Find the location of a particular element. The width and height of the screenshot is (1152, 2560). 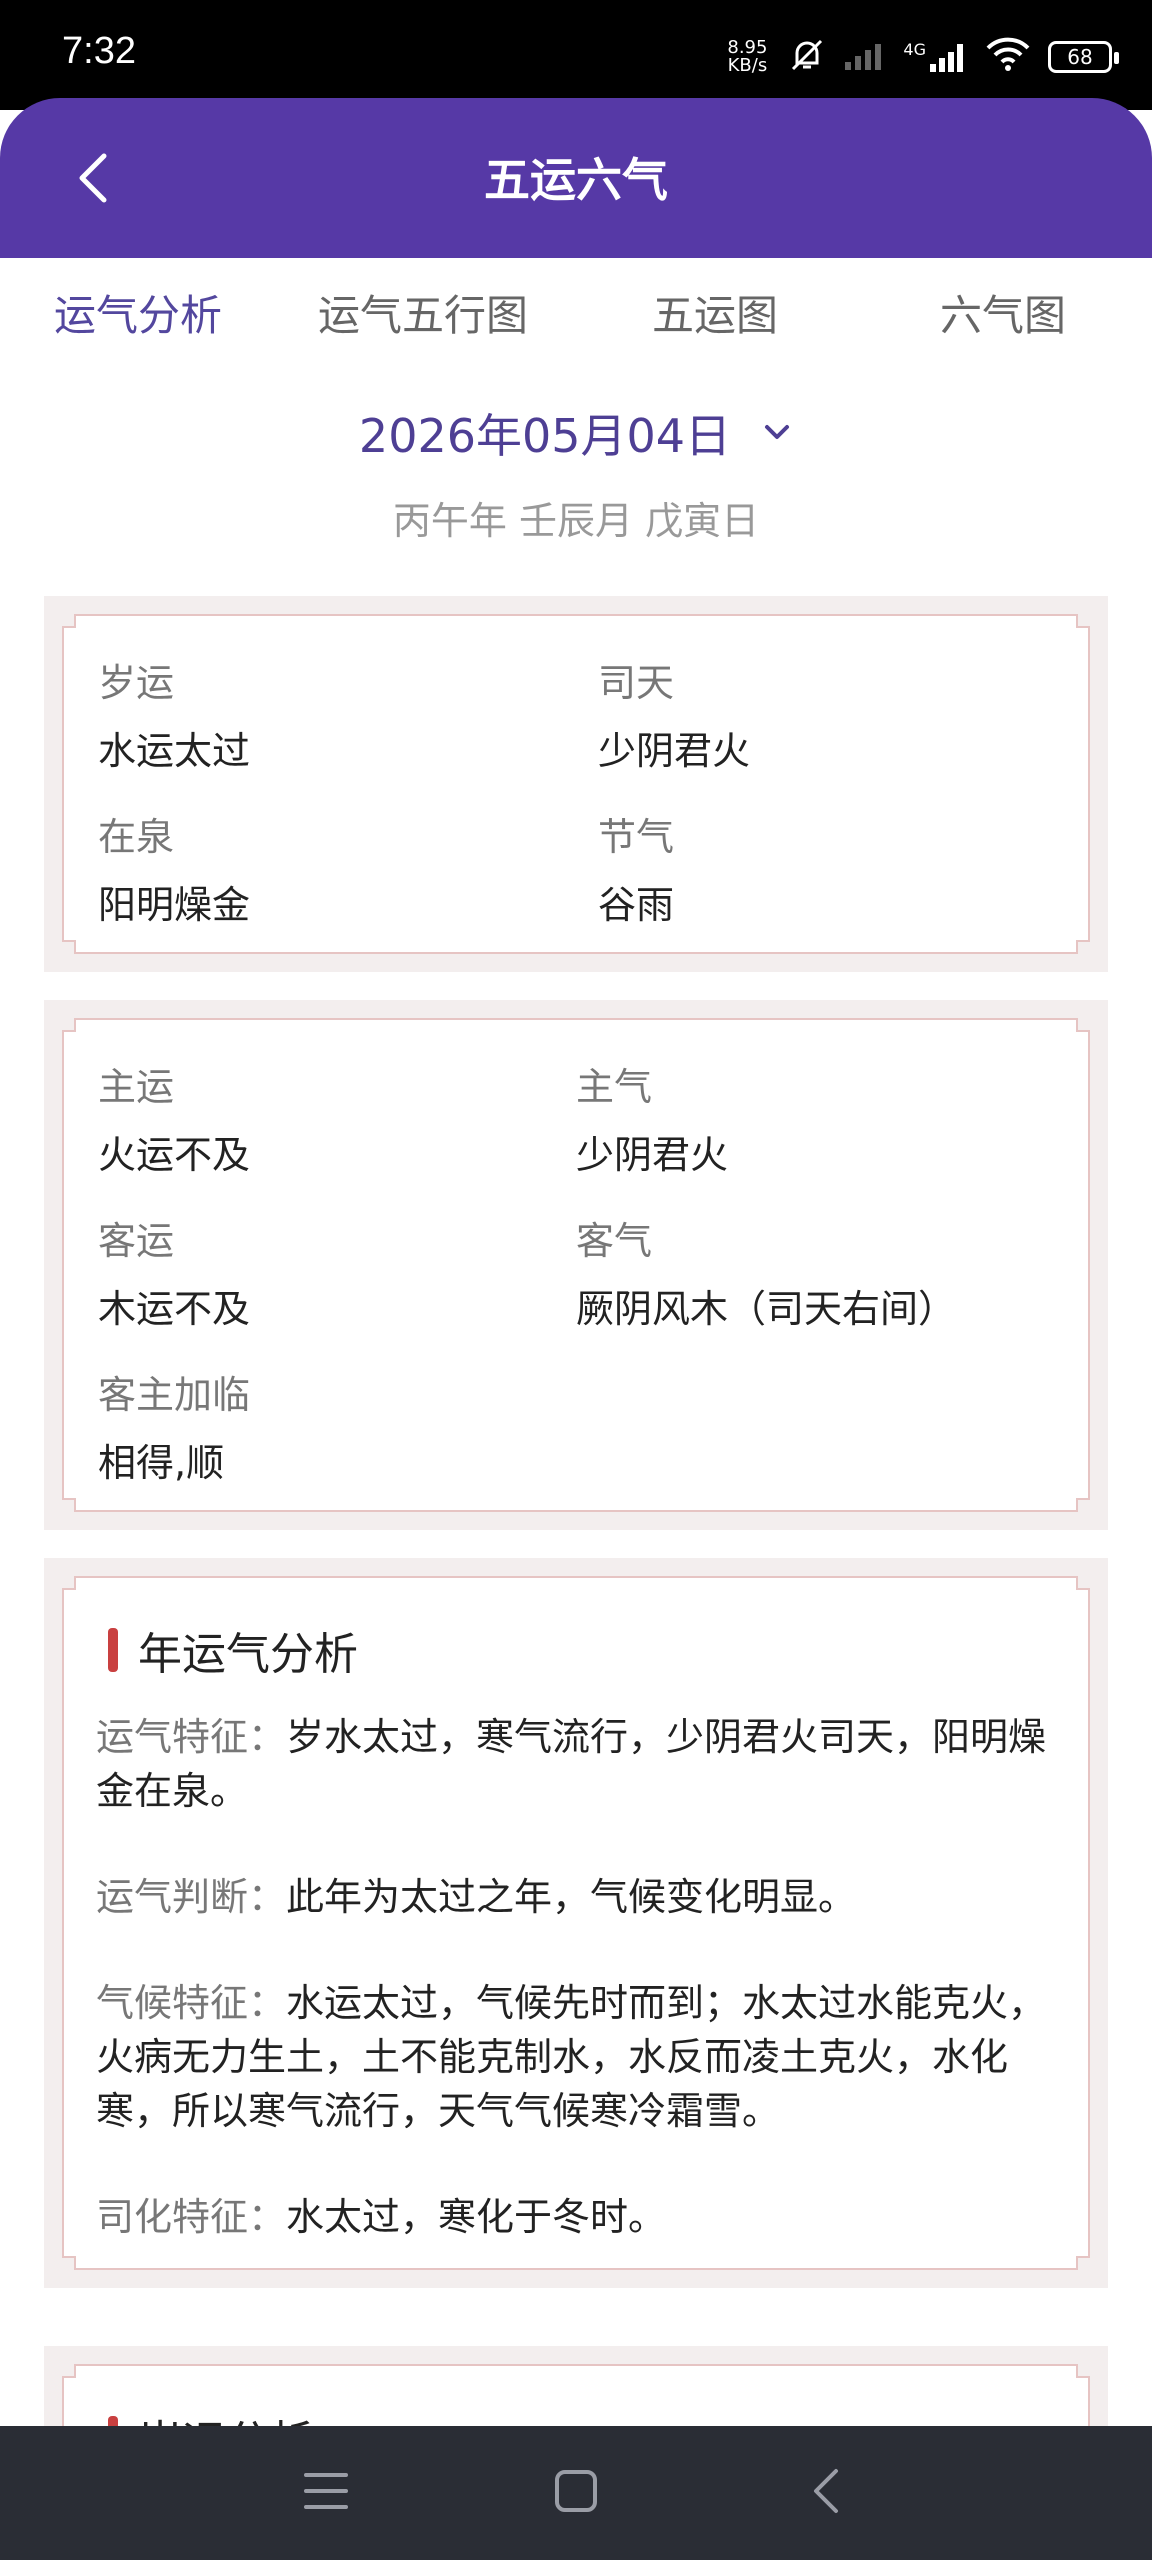

suiyun-value: 水运太过 is located at coordinates (174, 751).